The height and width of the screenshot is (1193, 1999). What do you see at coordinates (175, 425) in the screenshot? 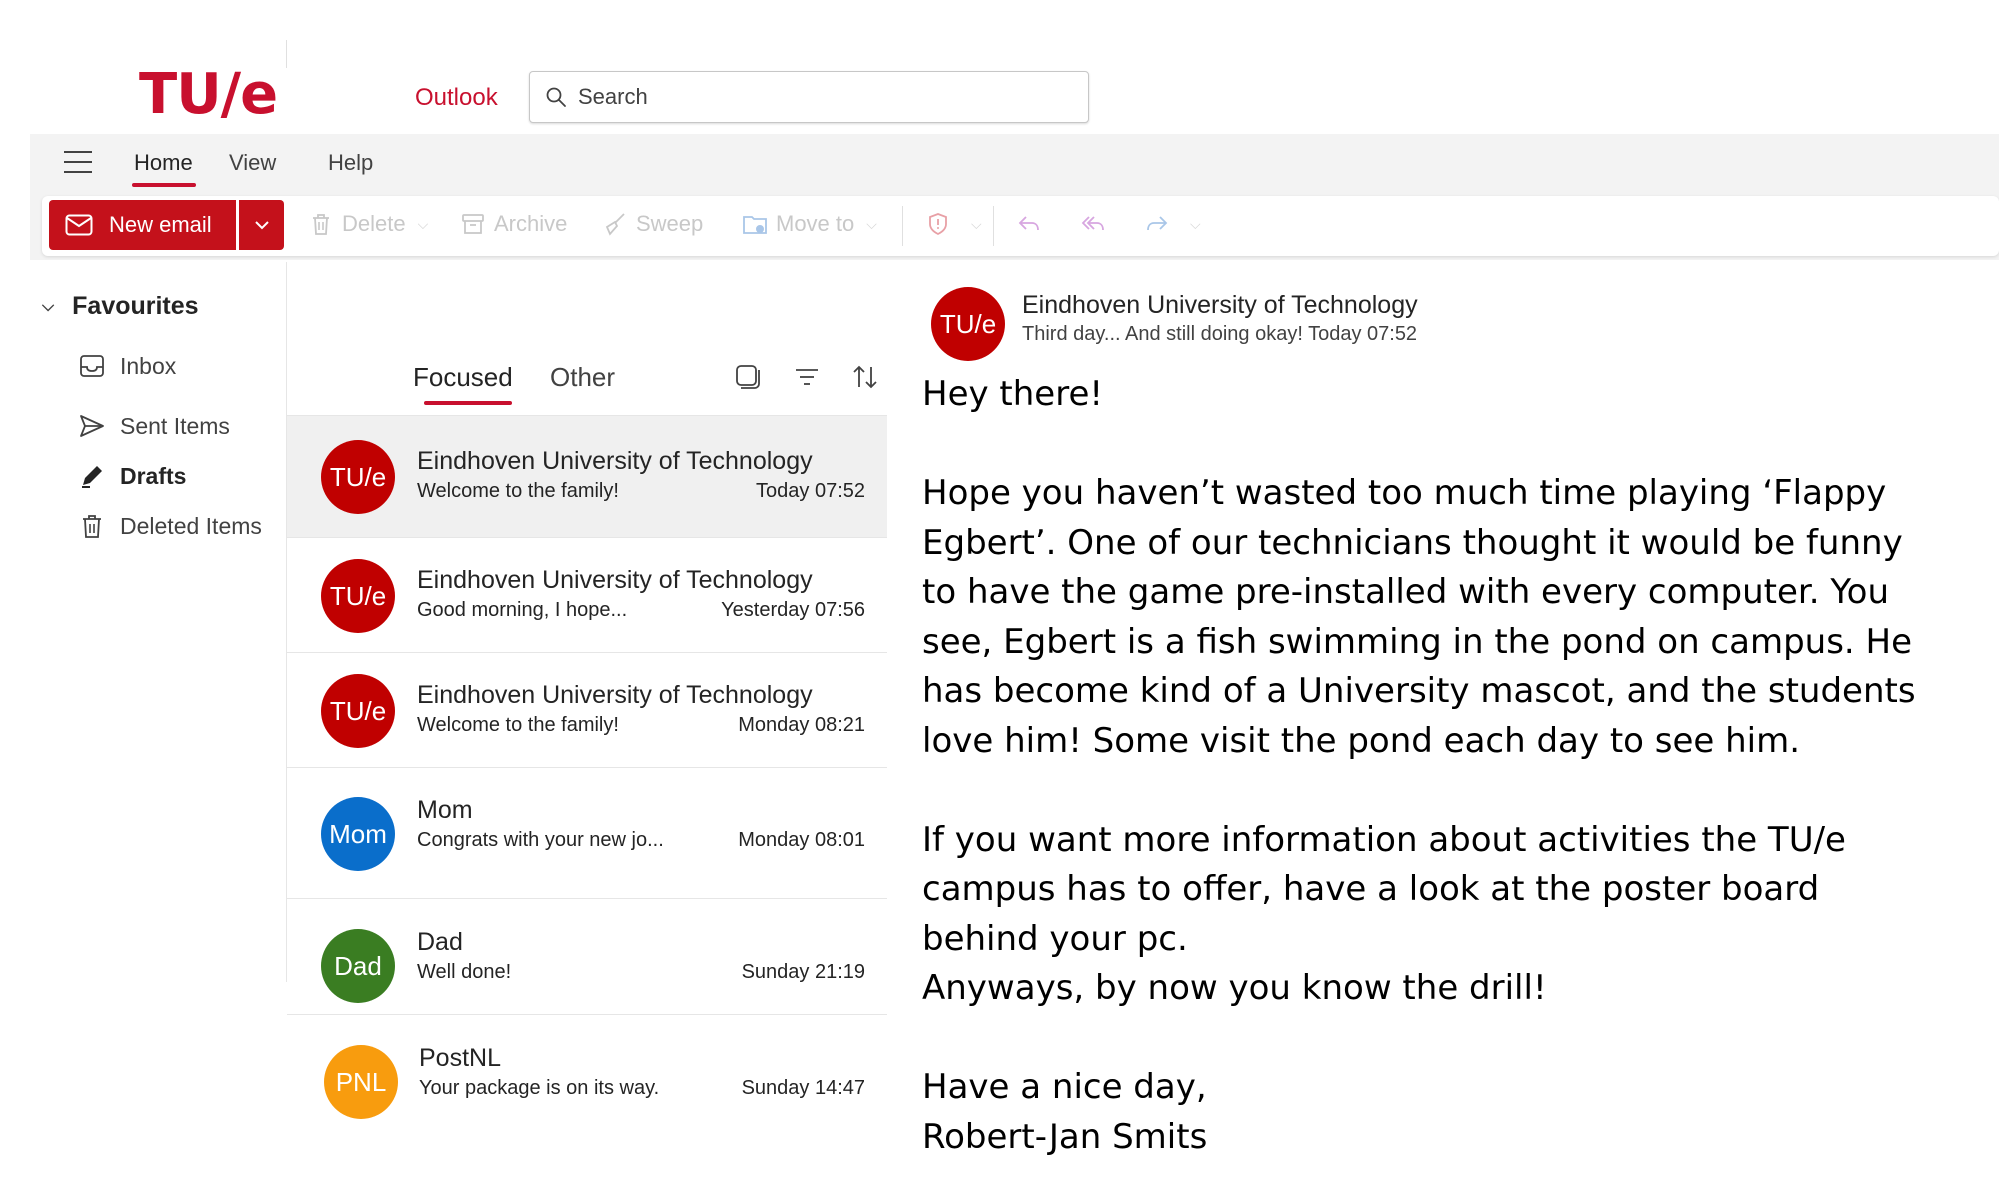
I see `nav-item-label: Sent Items` at bounding box center [175, 425].